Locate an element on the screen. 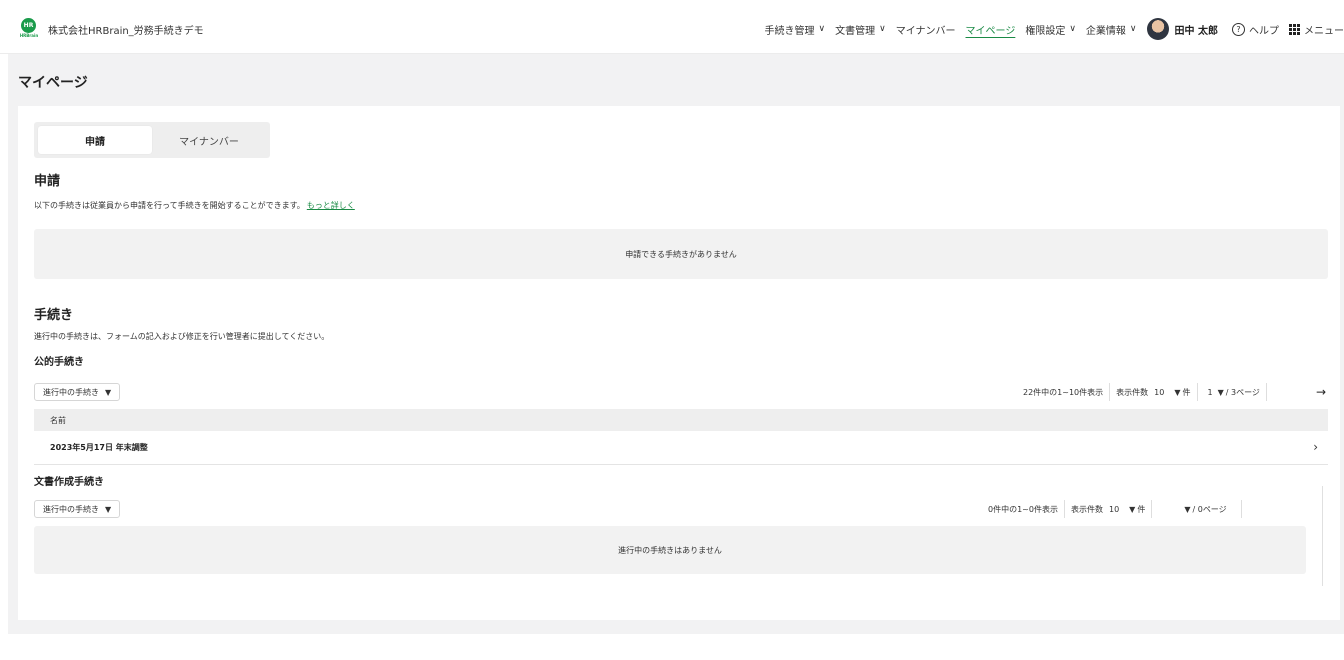 Image resolution: width=1344 pixels, height=660 pixels. page-select: 1 is located at coordinates (1210, 392).